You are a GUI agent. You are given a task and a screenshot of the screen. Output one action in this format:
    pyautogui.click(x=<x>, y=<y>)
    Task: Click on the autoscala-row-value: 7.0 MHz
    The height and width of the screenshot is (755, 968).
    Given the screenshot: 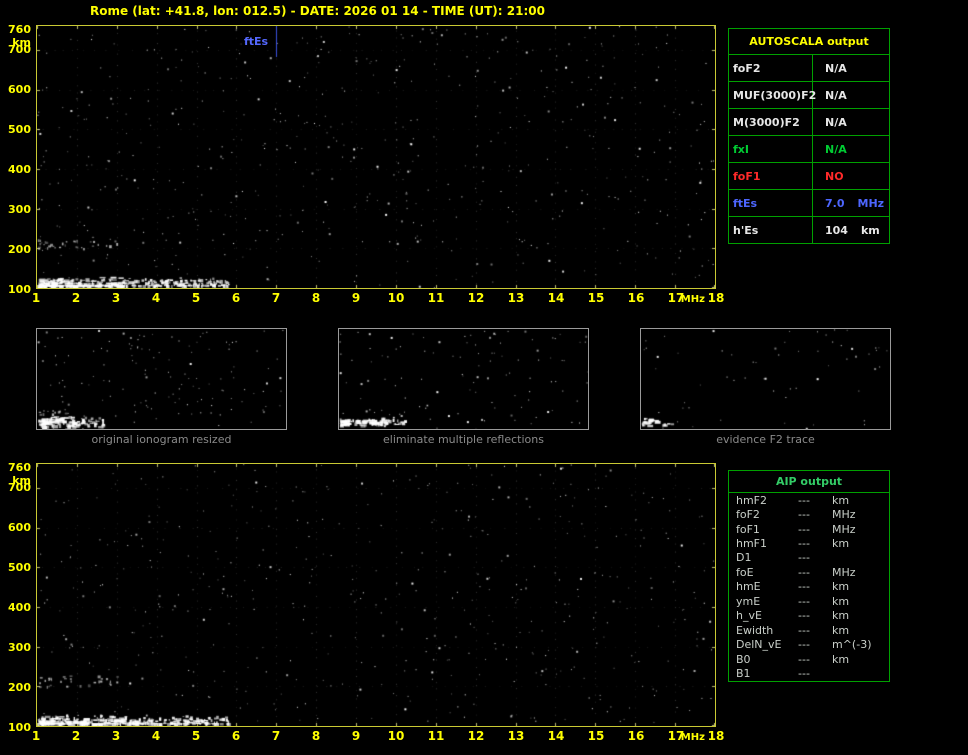 What is the action you would take?
    pyautogui.click(x=851, y=203)
    